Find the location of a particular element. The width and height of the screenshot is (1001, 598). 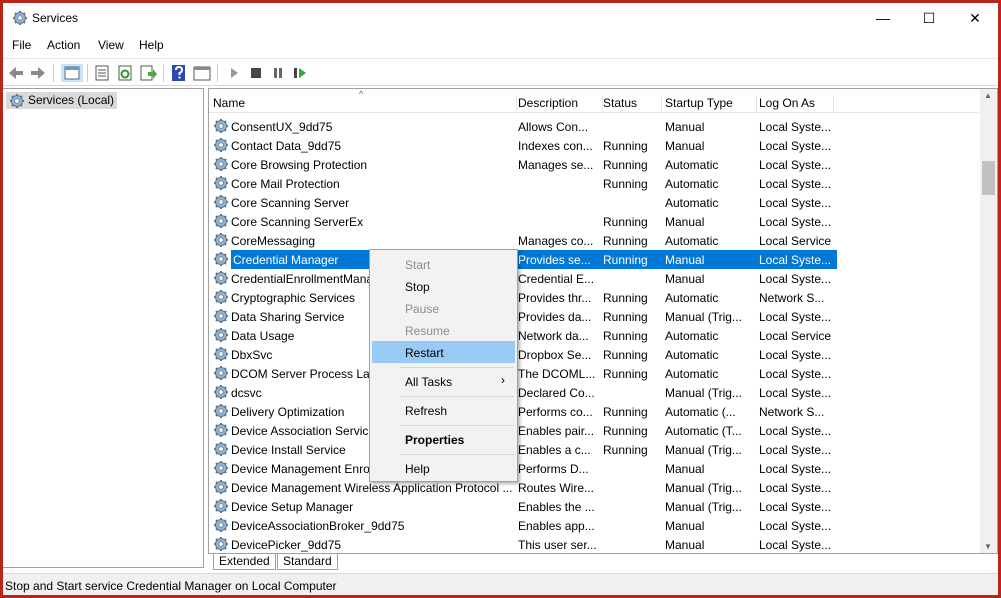

pause-service-icon is located at coordinates (278, 73).